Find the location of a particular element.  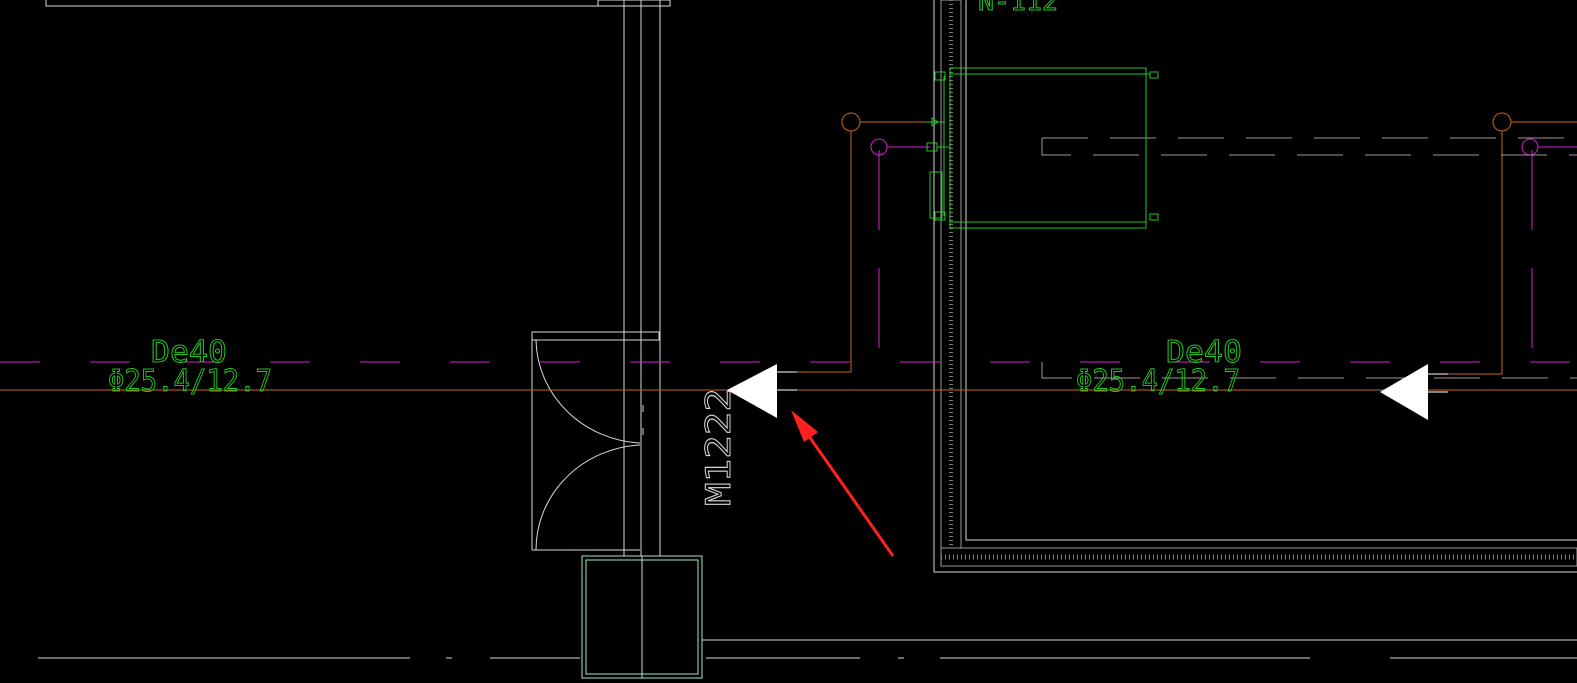

supply-pipe-riser-symbol-right is located at coordinates (1502, 122).